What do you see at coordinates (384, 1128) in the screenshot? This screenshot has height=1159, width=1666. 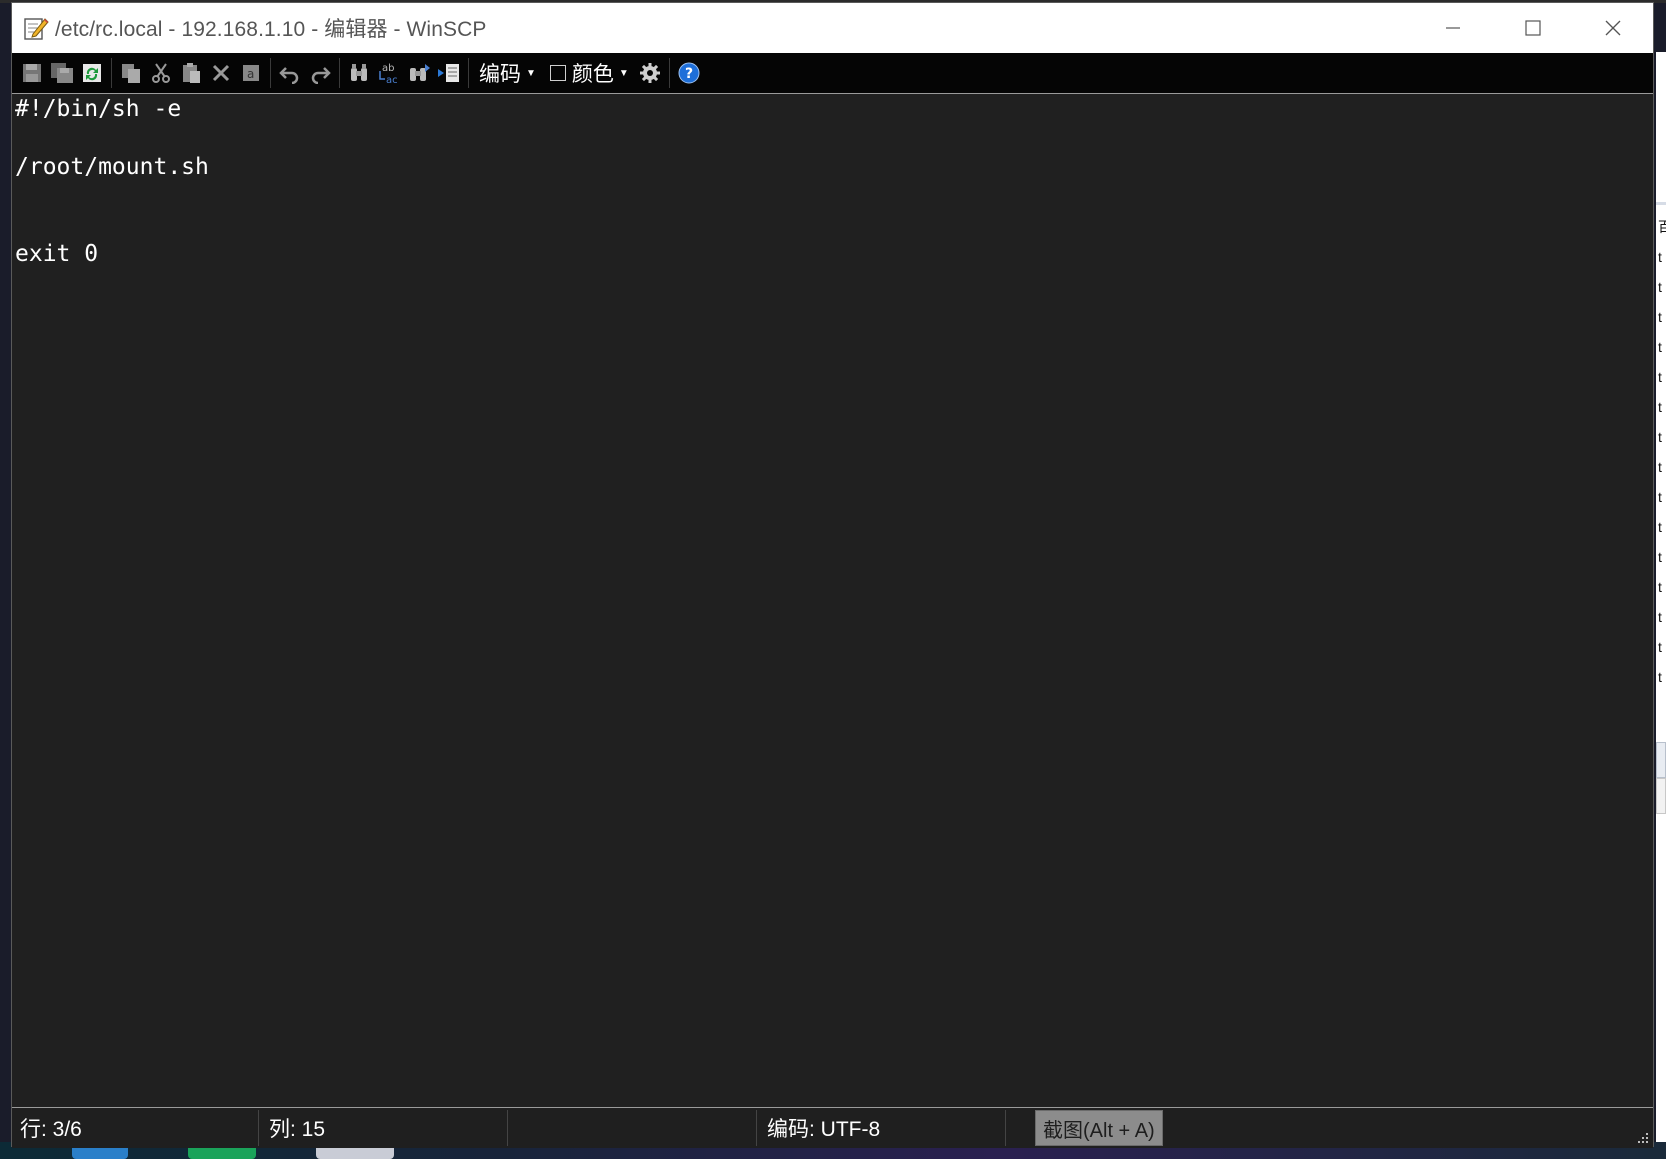 I see `status-column-position: 列: 15` at bounding box center [384, 1128].